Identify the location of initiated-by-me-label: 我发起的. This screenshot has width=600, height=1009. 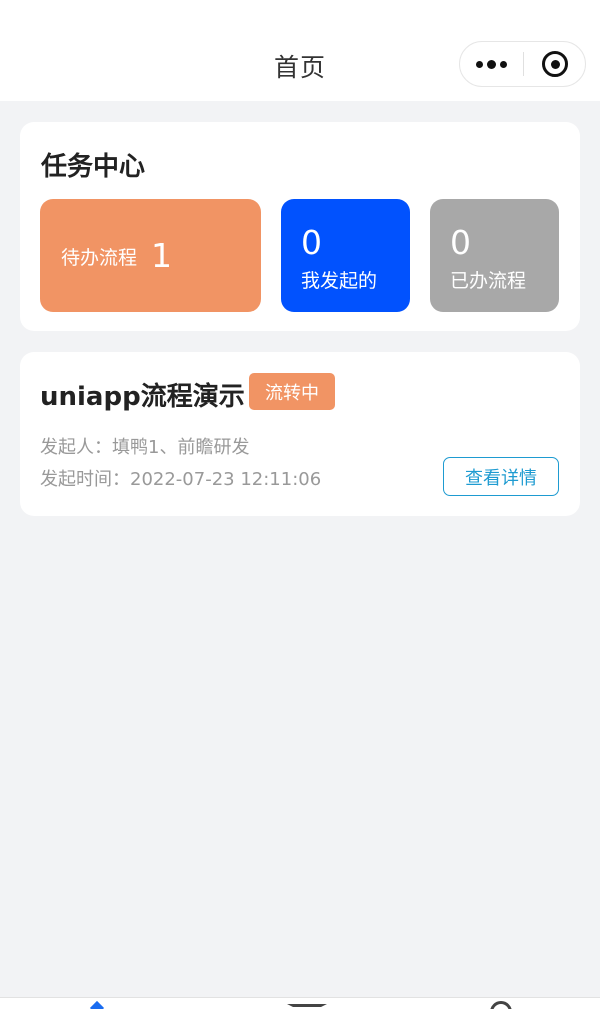
(339, 281).